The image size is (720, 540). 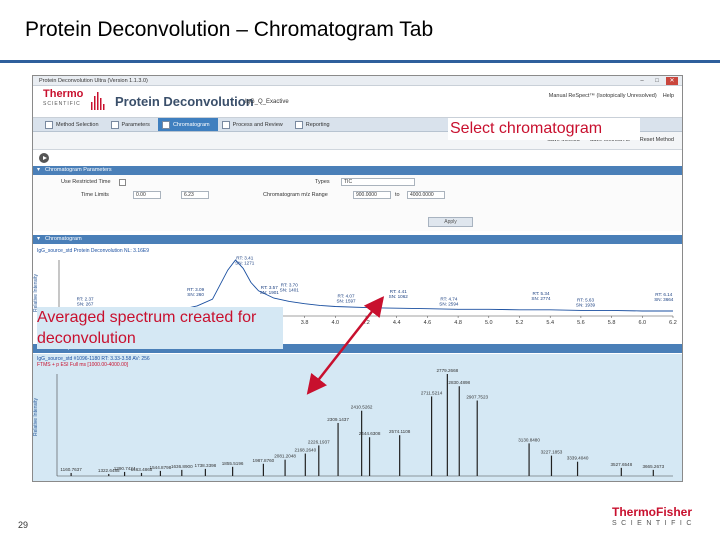 I want to click on peak-mz-label: 3665.2673, so click(x=653, y=466).